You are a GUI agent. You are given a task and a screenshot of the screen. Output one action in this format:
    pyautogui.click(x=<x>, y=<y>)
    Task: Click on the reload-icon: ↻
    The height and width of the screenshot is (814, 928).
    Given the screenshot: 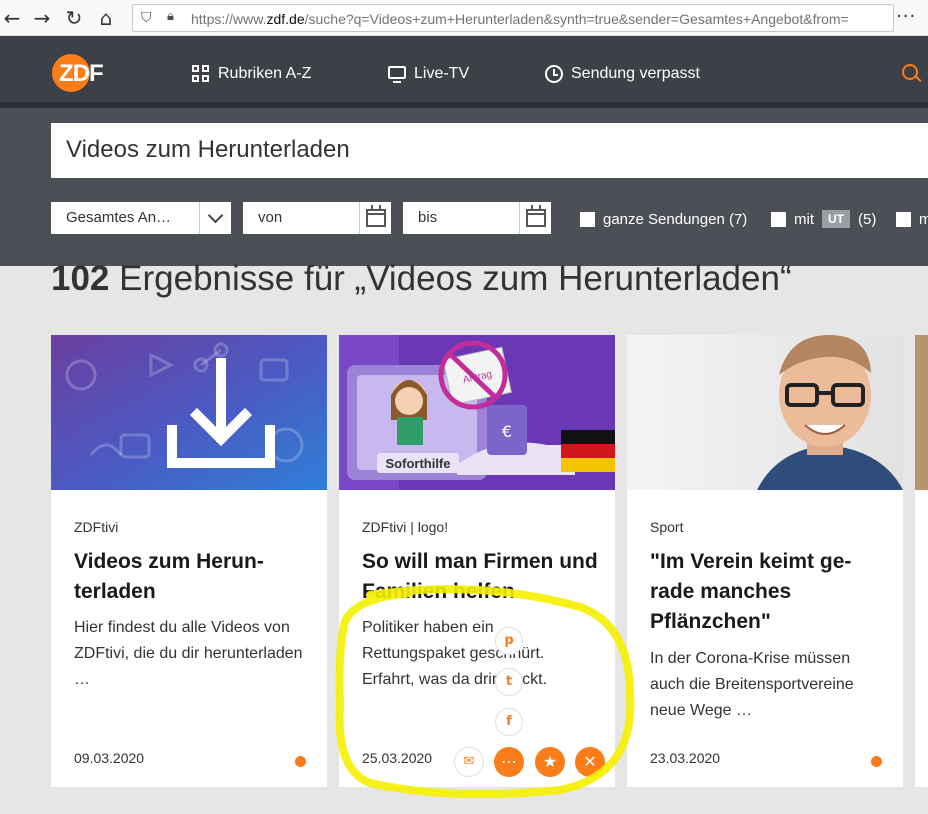 What is the action you would take?
    pyautogui.click(x=74, y=18)
    